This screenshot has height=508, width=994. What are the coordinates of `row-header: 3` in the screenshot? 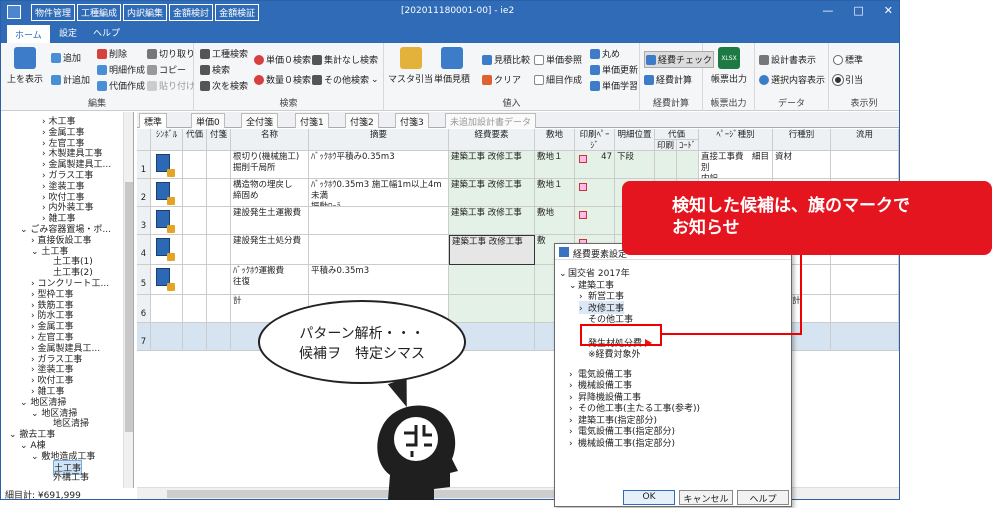 It's located at (144, 221).